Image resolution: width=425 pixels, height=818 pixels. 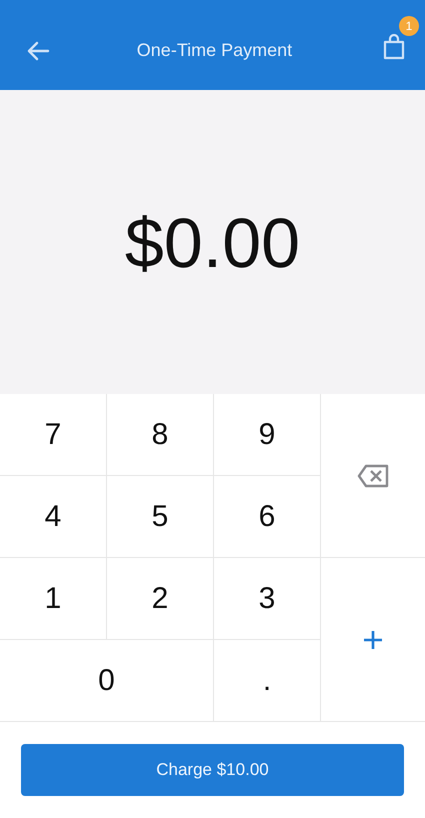 I want to click on keypad-key: 6, so click(x=267, y=517).